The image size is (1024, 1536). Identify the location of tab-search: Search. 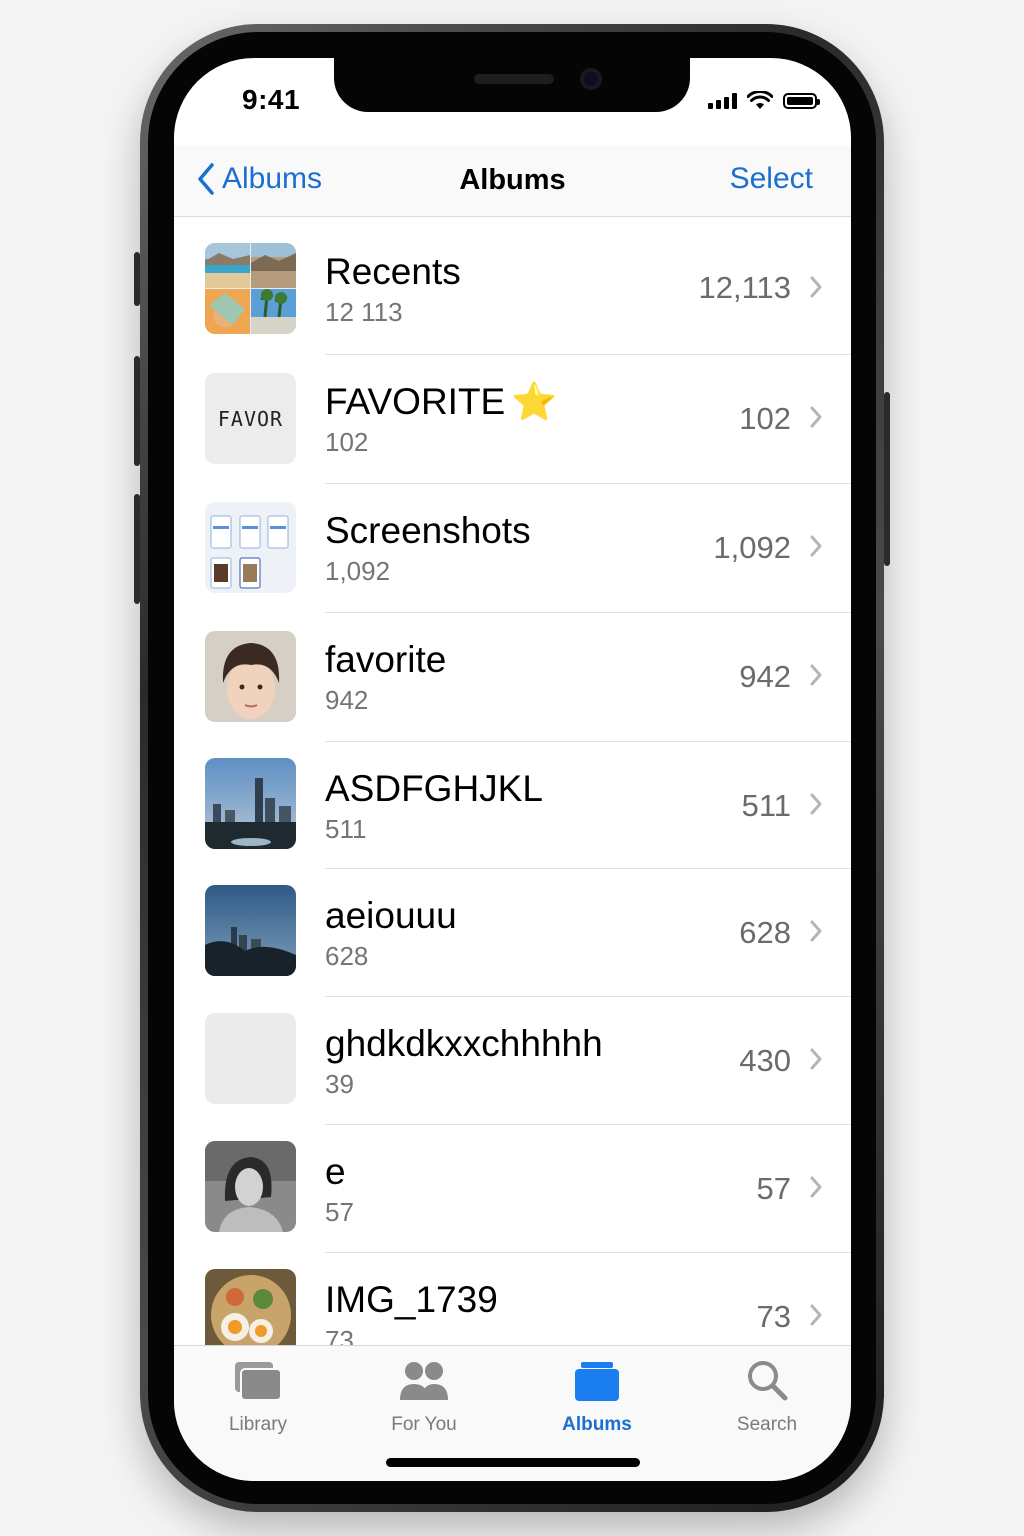
(767, 1396).